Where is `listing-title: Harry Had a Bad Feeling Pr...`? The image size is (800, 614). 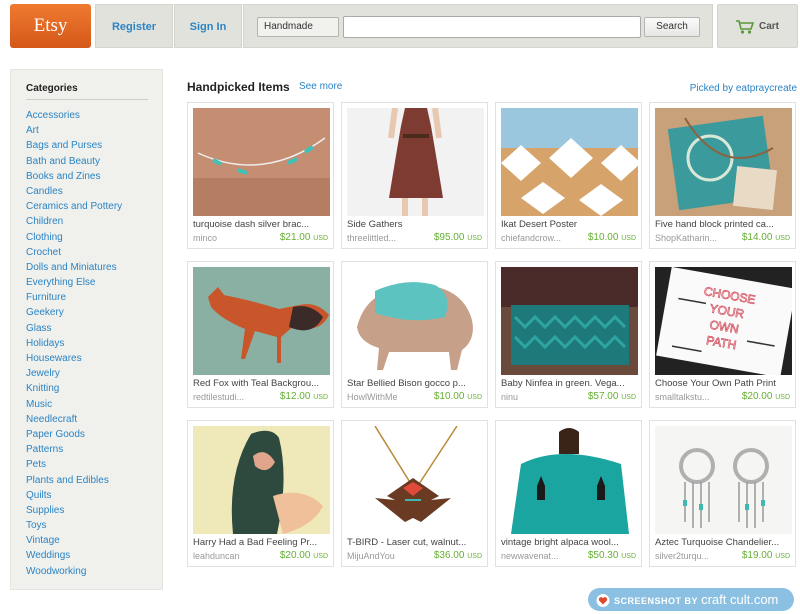 listing-title: Harry Had a Bad Feeling Pr... is located at coordinates (262, 542).